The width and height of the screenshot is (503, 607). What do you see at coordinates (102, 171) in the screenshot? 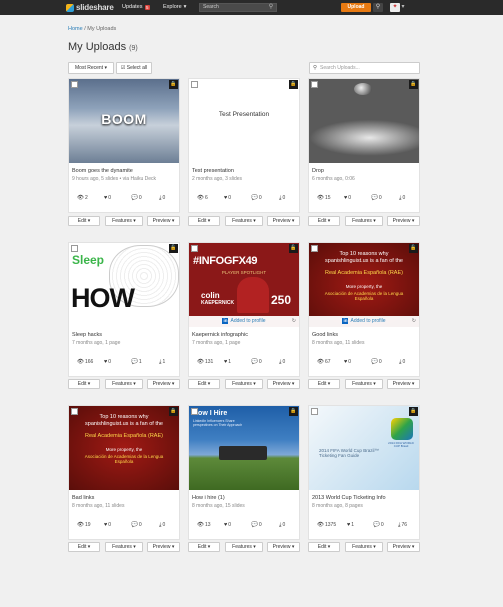
I see `card-title: Boom goes the dynamite` at bounding box center [102, 171].